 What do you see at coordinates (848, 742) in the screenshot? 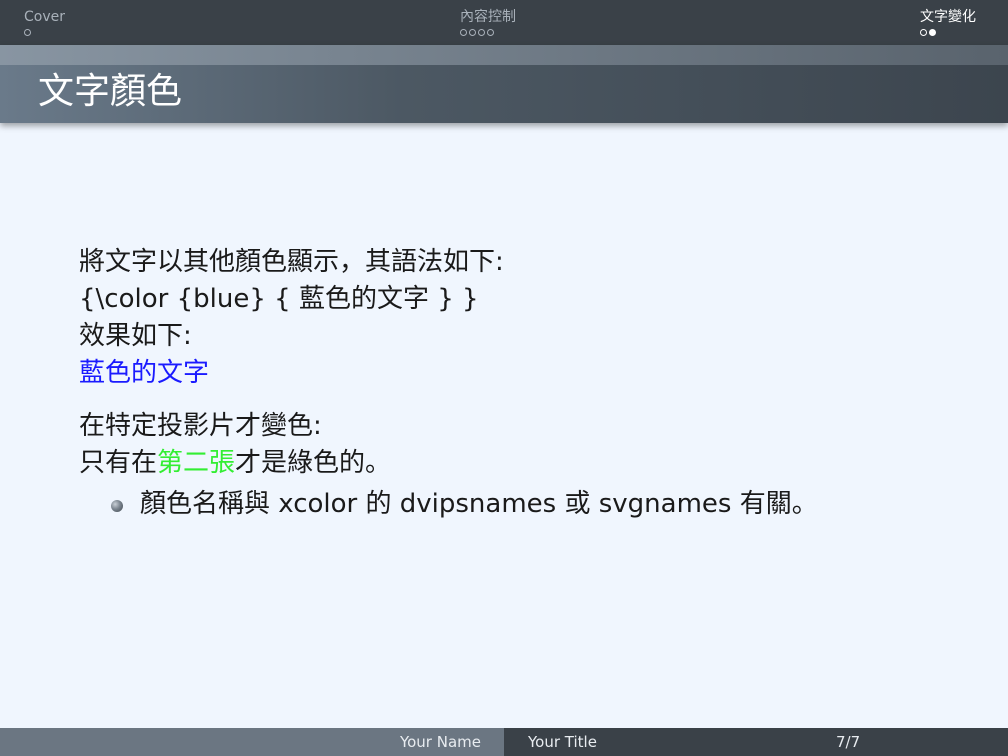
I see `page-number: 7/7` at bounding box center [848, 742].